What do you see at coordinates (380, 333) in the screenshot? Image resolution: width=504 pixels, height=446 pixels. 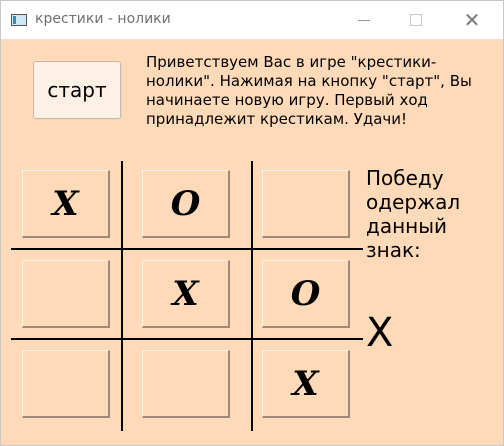 I see `winner-mark: X` at bounding box center [380, 333].